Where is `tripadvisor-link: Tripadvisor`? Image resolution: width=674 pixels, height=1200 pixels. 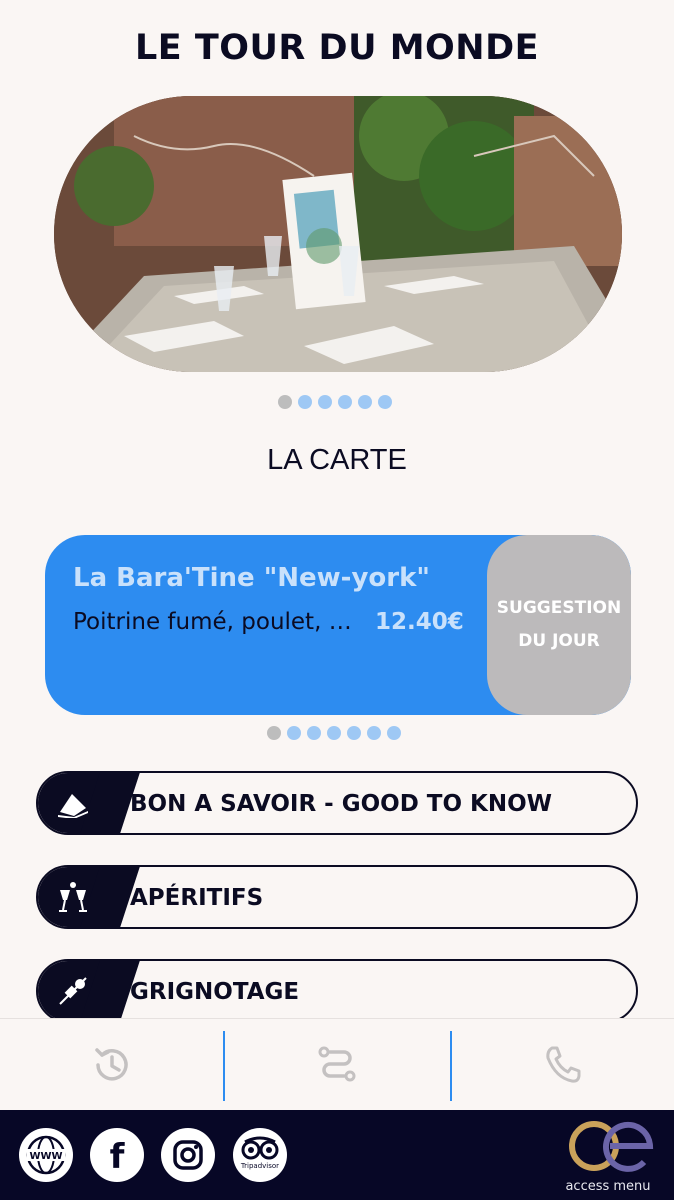 tripadvisor-link: Tripadvisor is located at coordinates (260, 1155).